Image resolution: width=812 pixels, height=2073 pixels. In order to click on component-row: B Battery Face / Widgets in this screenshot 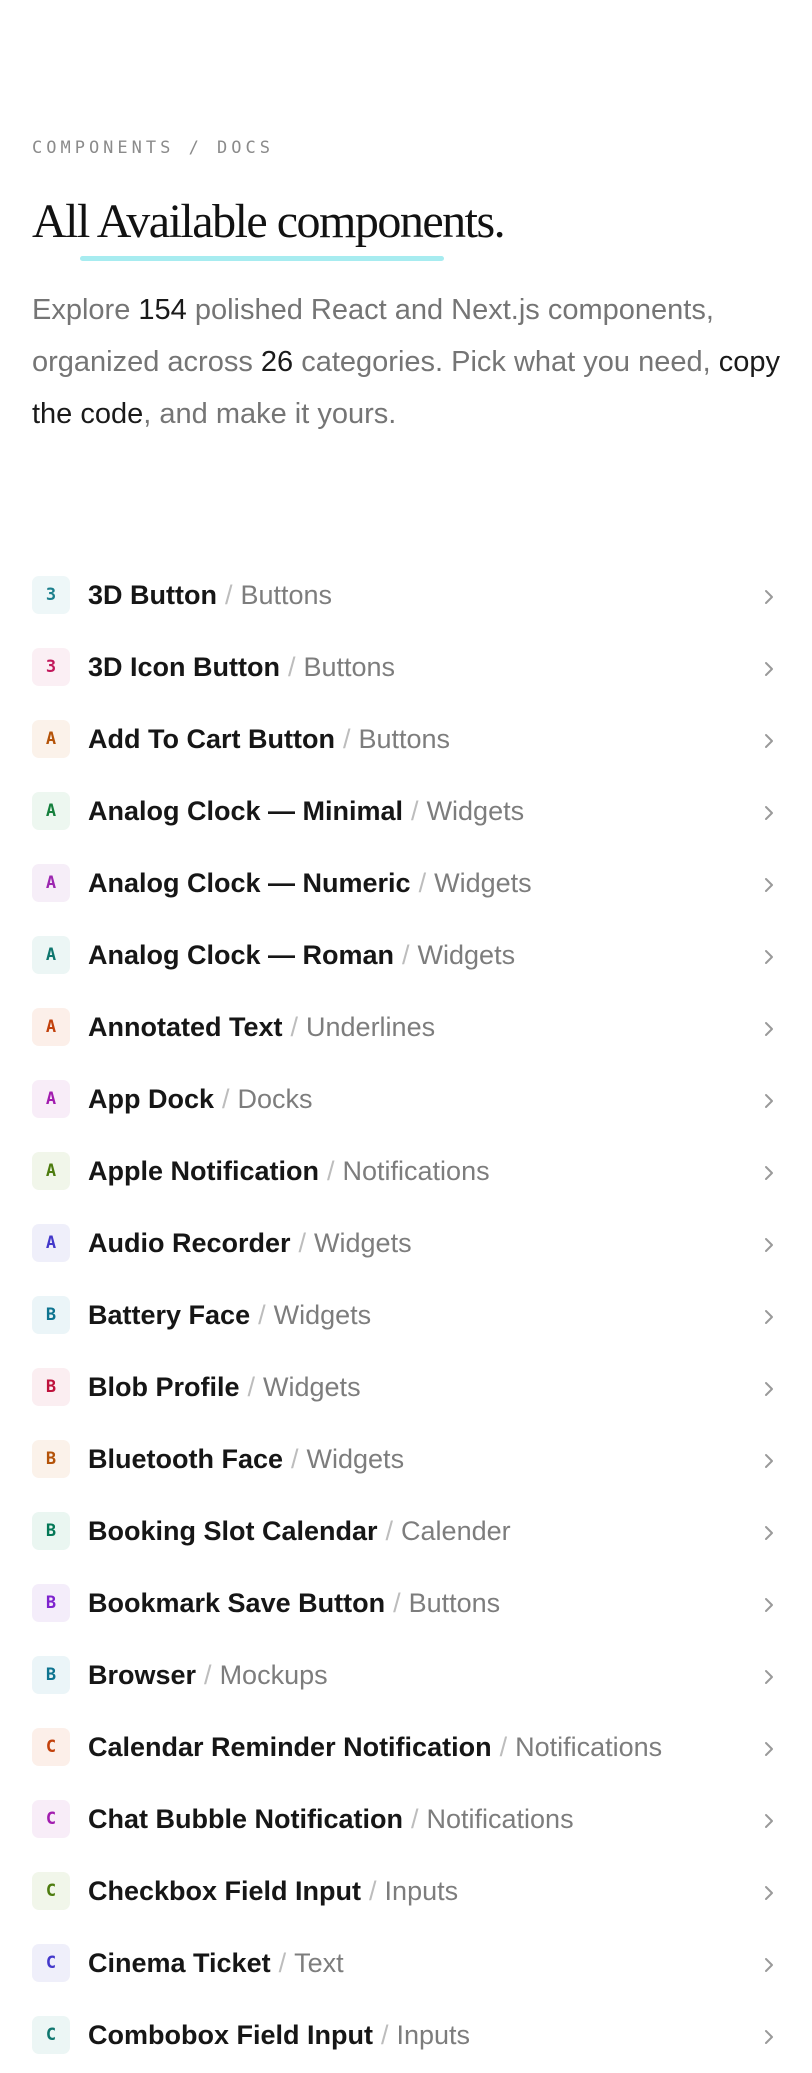, I will do `click(406, 1316)`.